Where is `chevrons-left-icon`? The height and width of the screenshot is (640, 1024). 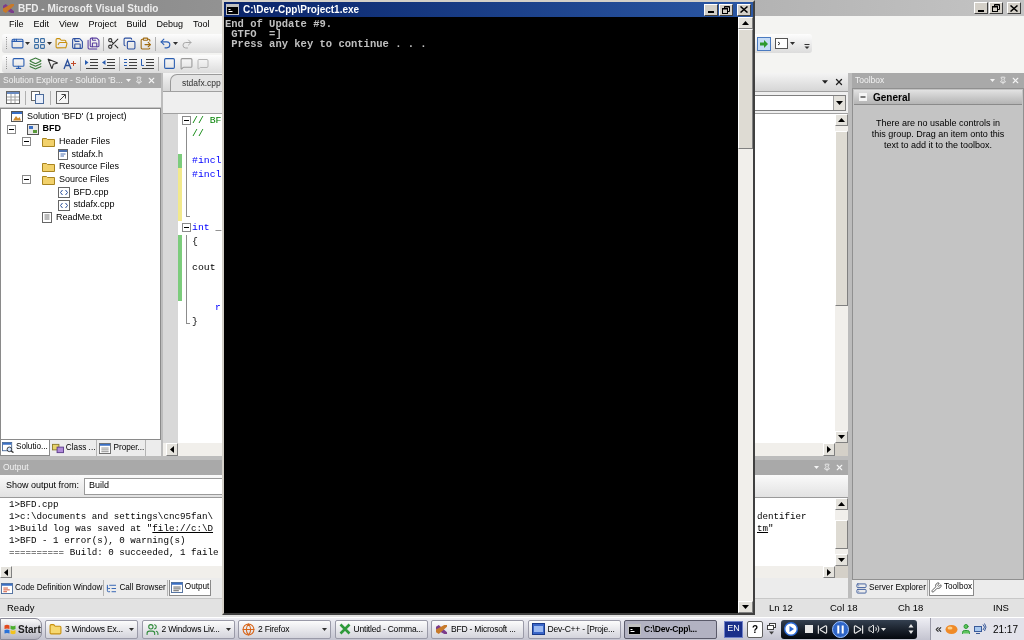 chevrons-left-icon is located at coordinates (938, 629).